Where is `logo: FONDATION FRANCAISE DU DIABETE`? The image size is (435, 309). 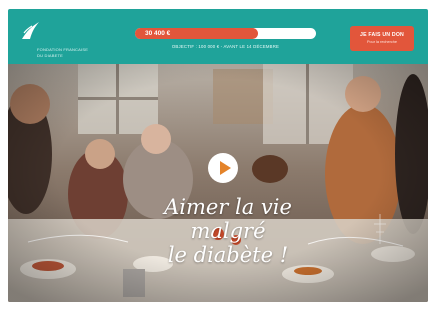 logo: FONDATION FRANCAISE DU DIABETE is located at coordinates (56, 39).